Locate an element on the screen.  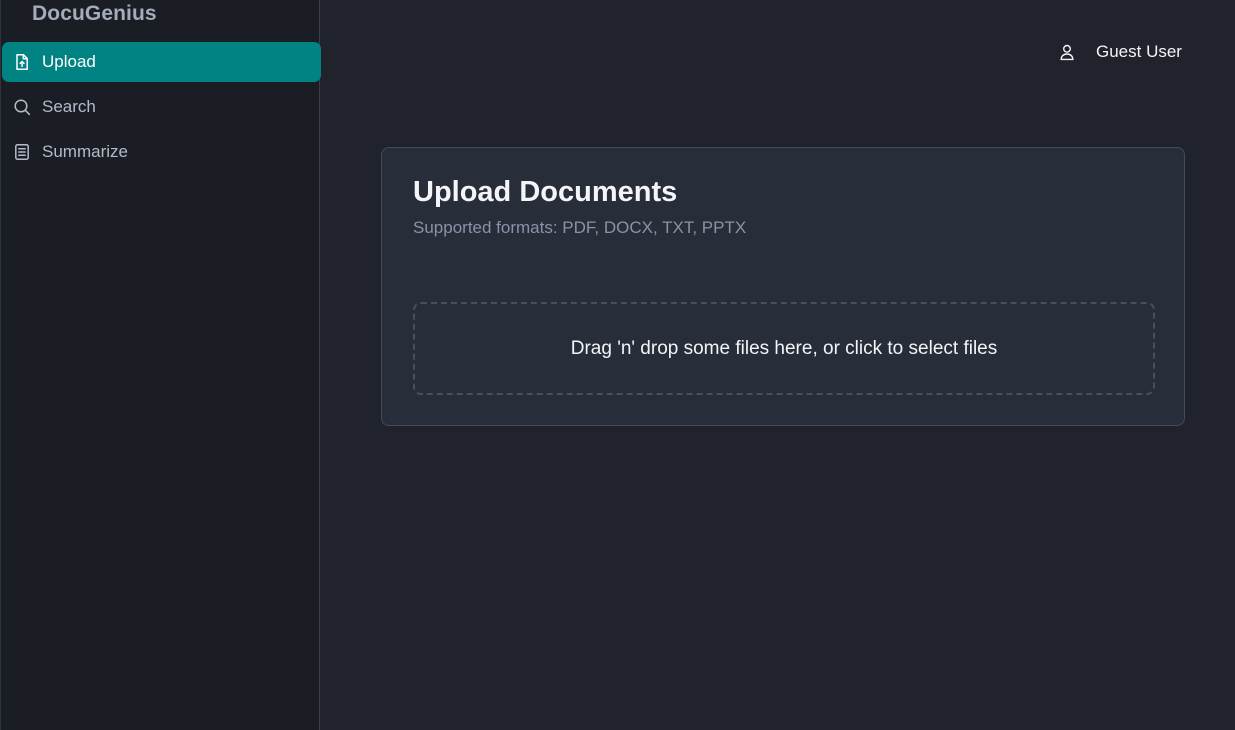
supported-formats-text: Supported formats: PDF, DOCX, TXT, PPTX is located at coordinates (580, 227).